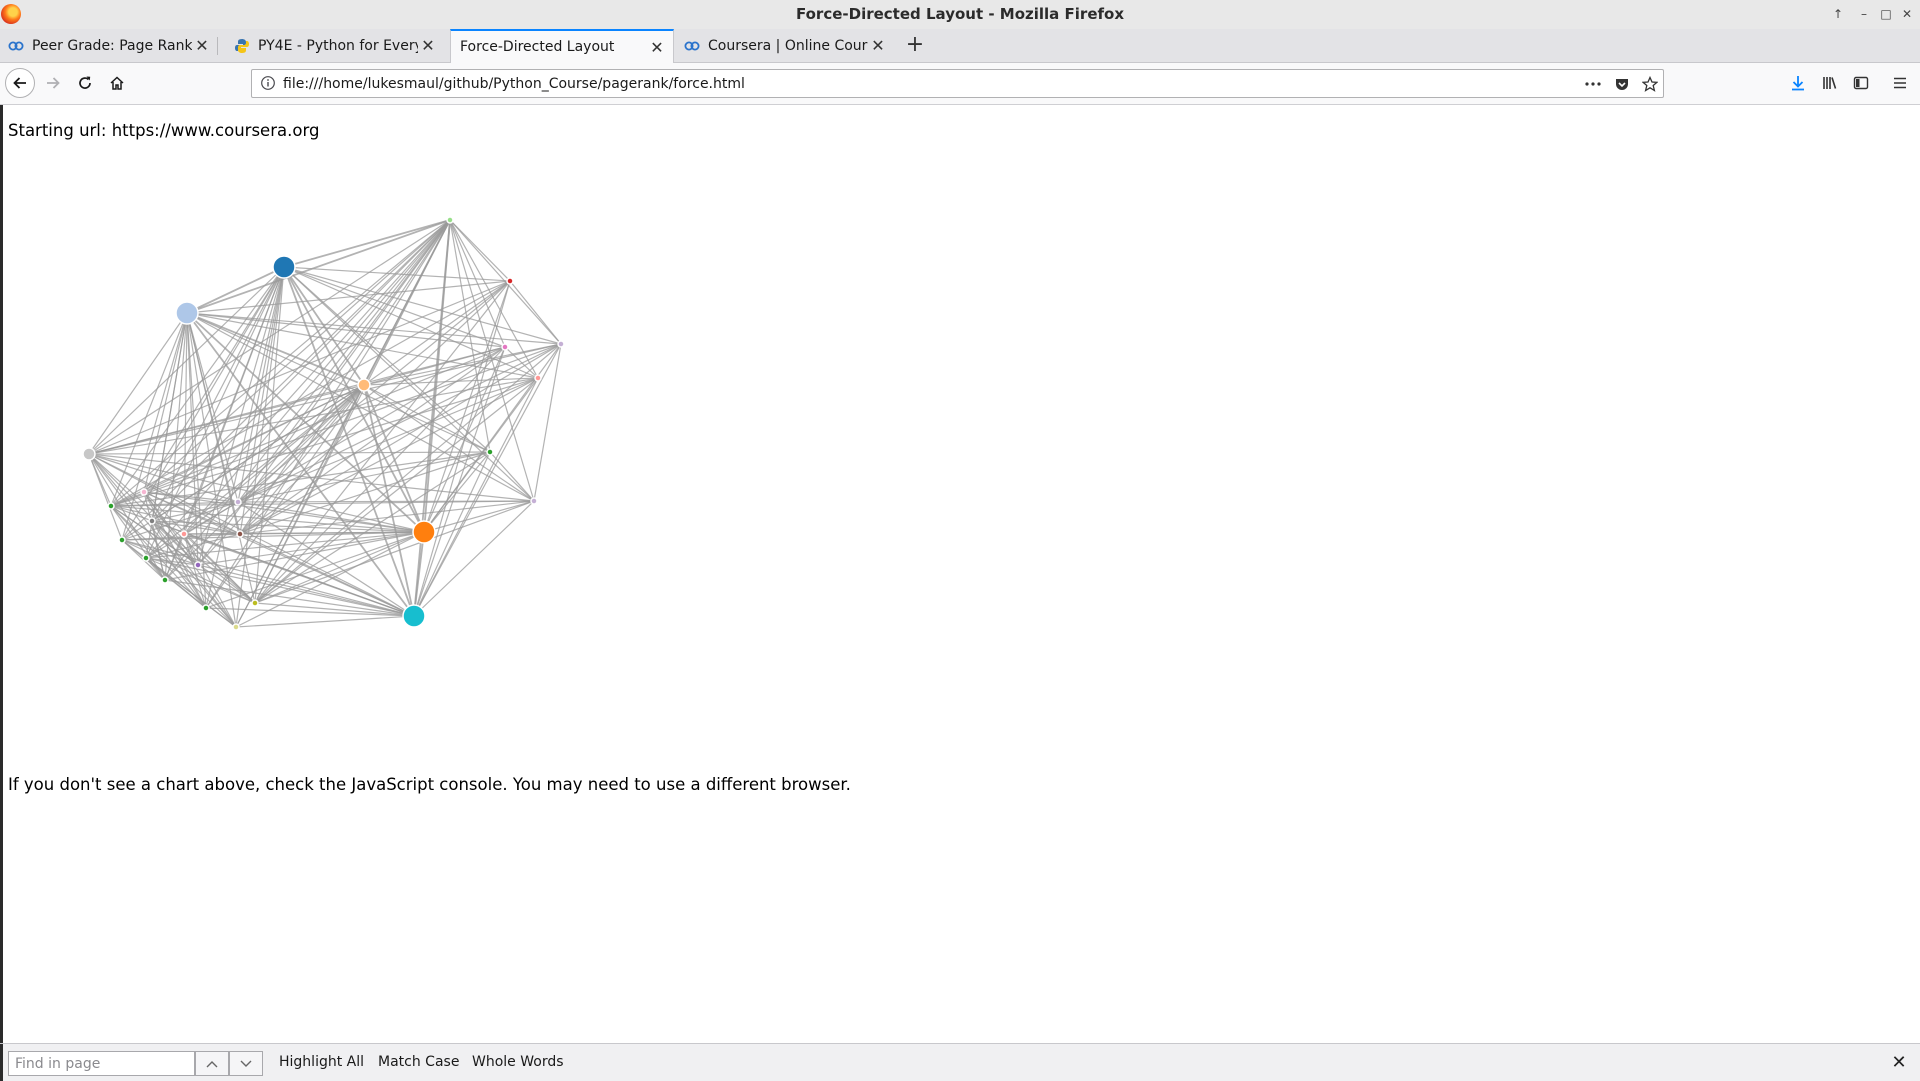  I want to click on tab-peer-grade: Peer Grade: Page Rank | C ✕, so click(109, 45).